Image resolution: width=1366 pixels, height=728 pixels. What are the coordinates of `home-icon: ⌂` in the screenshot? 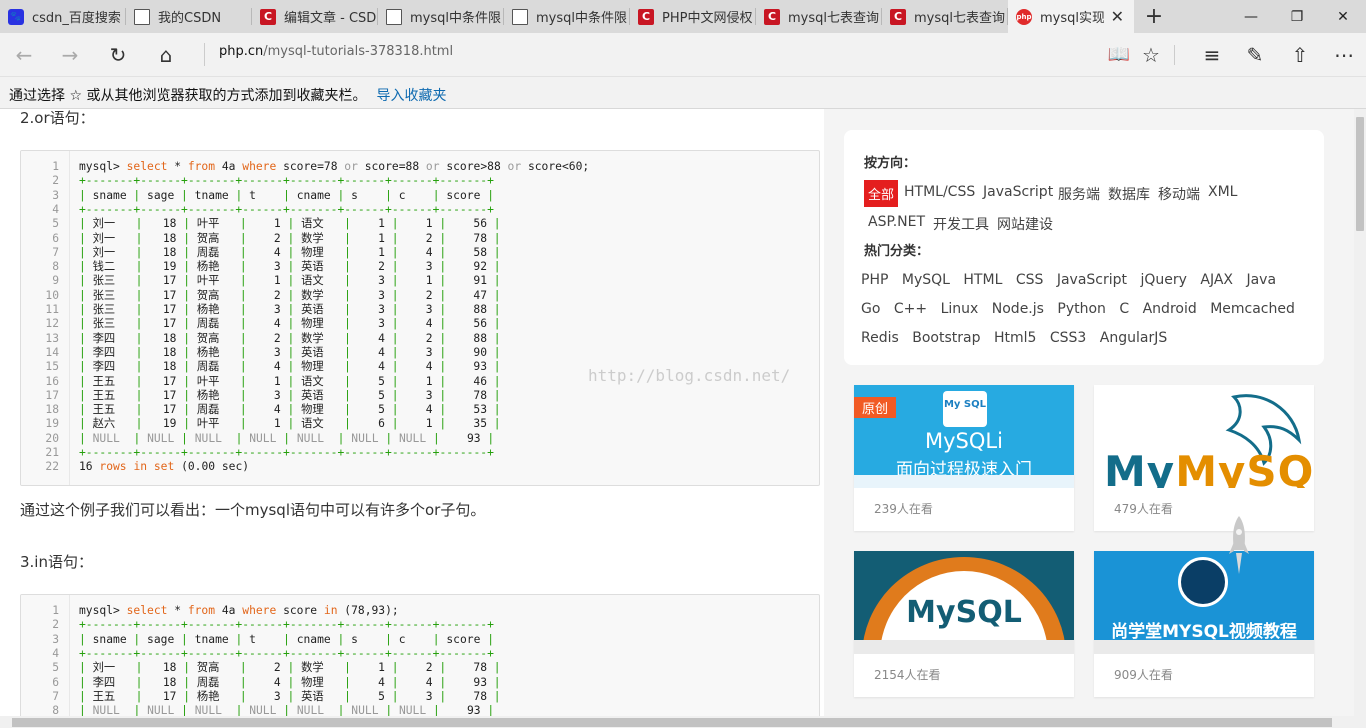 It's located at (166, 54).